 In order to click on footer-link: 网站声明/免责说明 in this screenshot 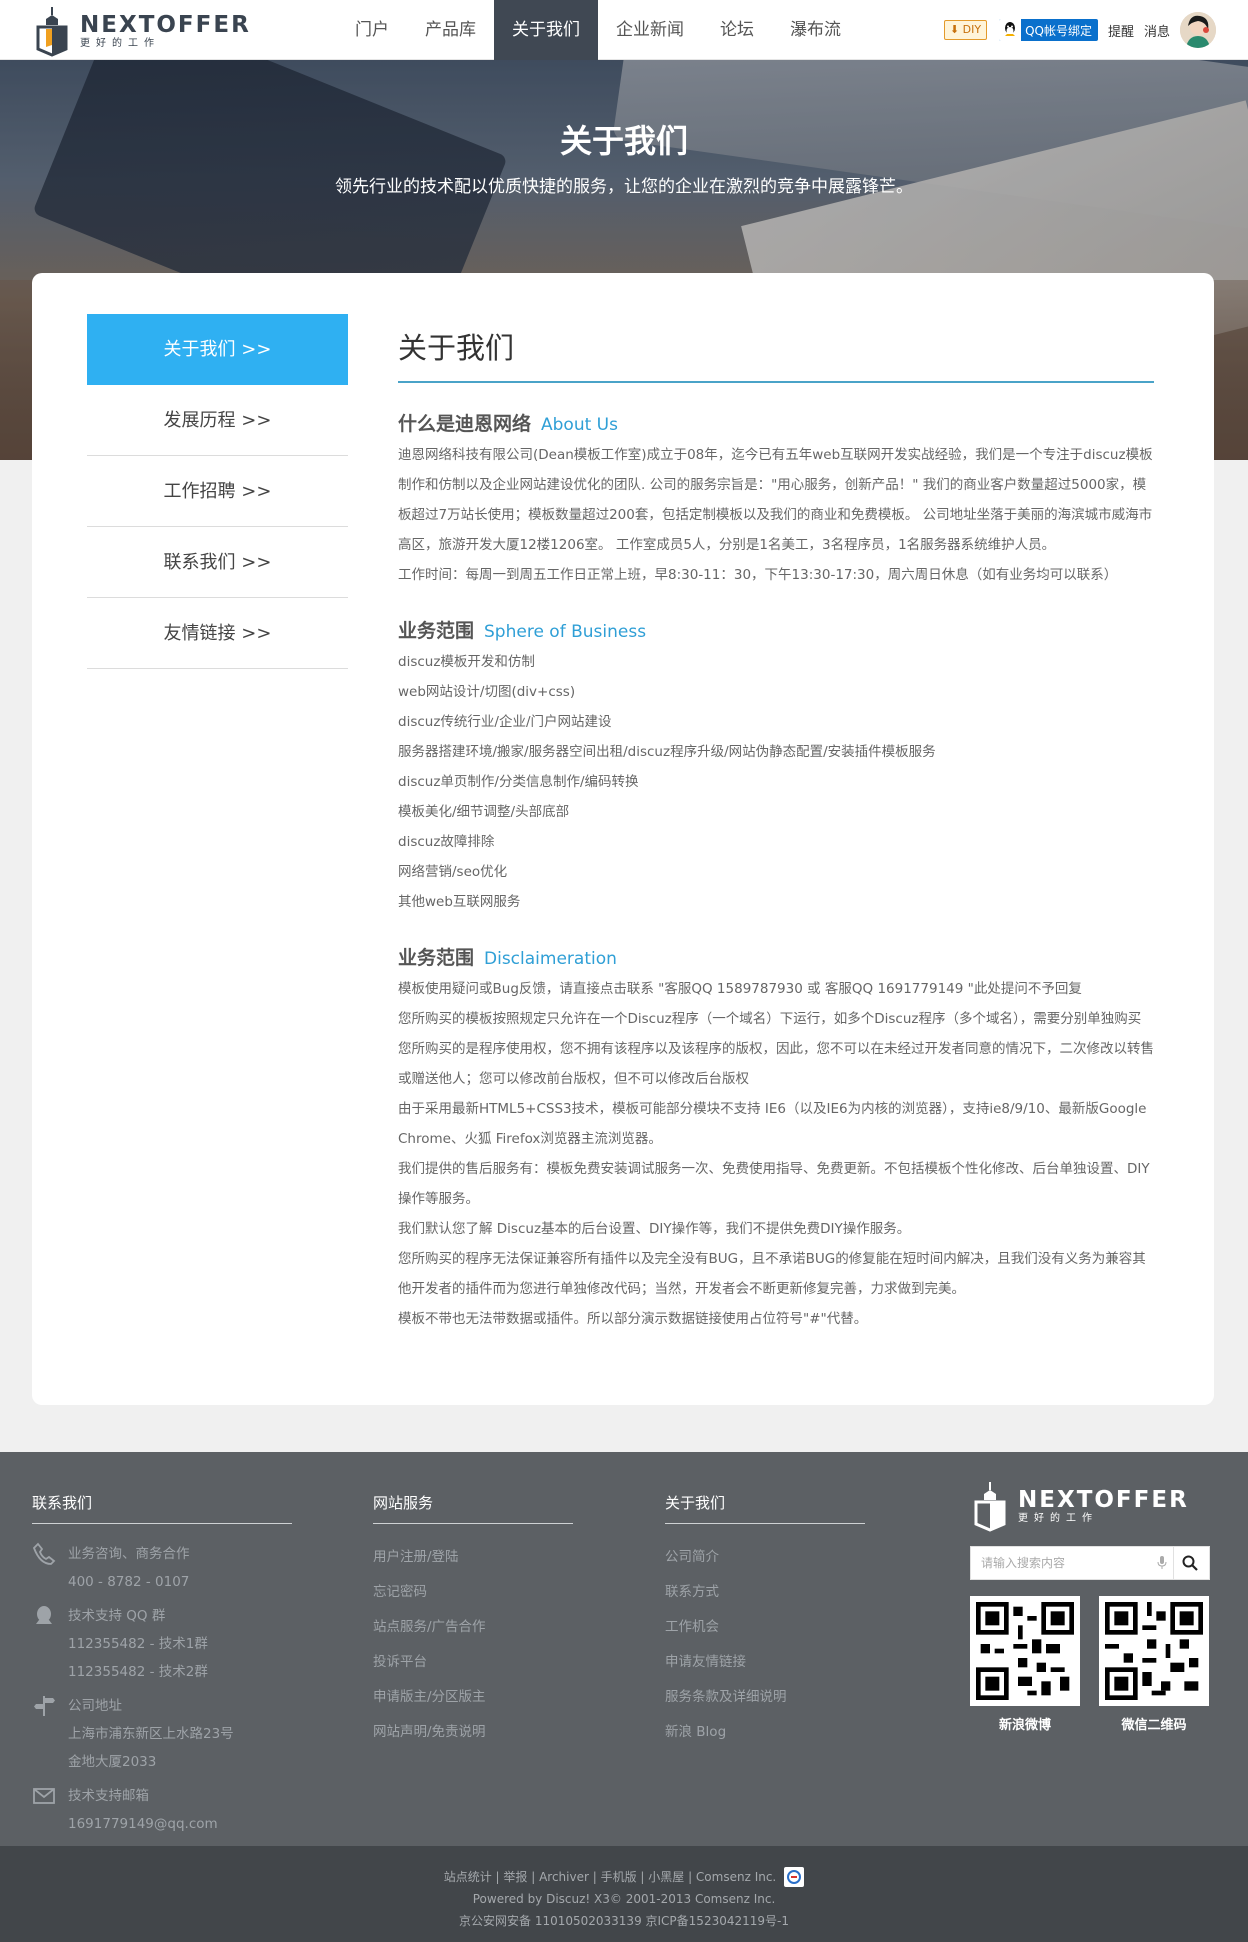, I will do `click(473, 1732)`.